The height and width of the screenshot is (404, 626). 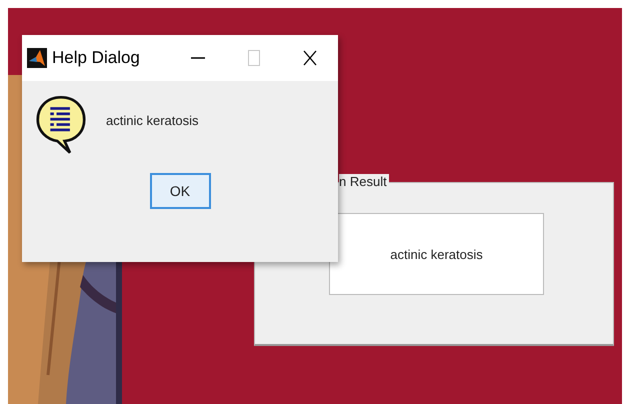 I want to click on help-bubble-icon, so click(x=61, y=125).